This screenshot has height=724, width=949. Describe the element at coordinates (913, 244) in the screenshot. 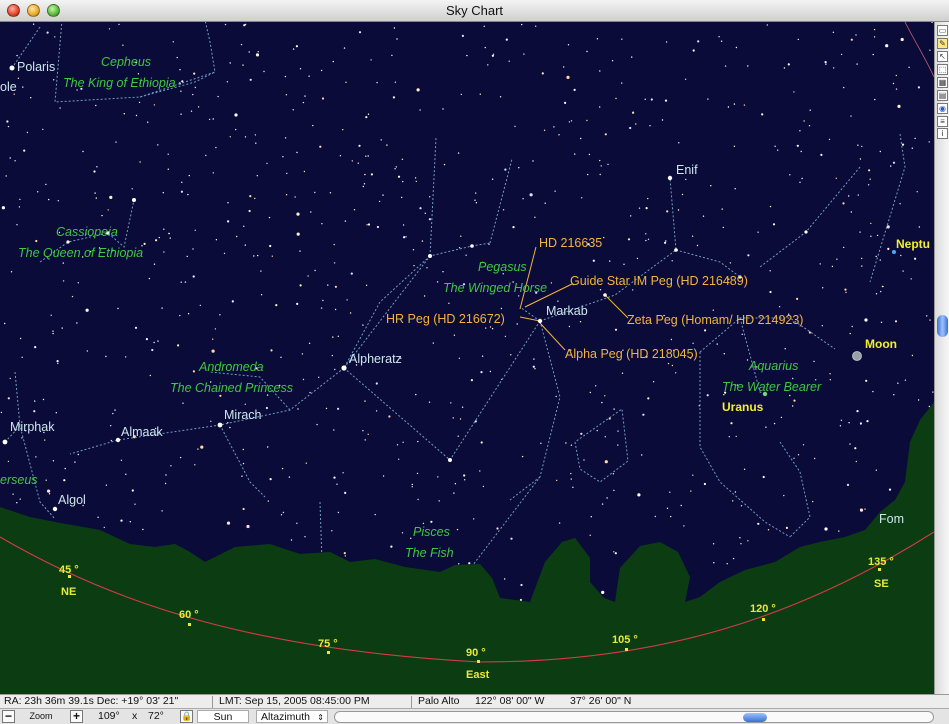

I see `label-neptune: Neptu` at that location.